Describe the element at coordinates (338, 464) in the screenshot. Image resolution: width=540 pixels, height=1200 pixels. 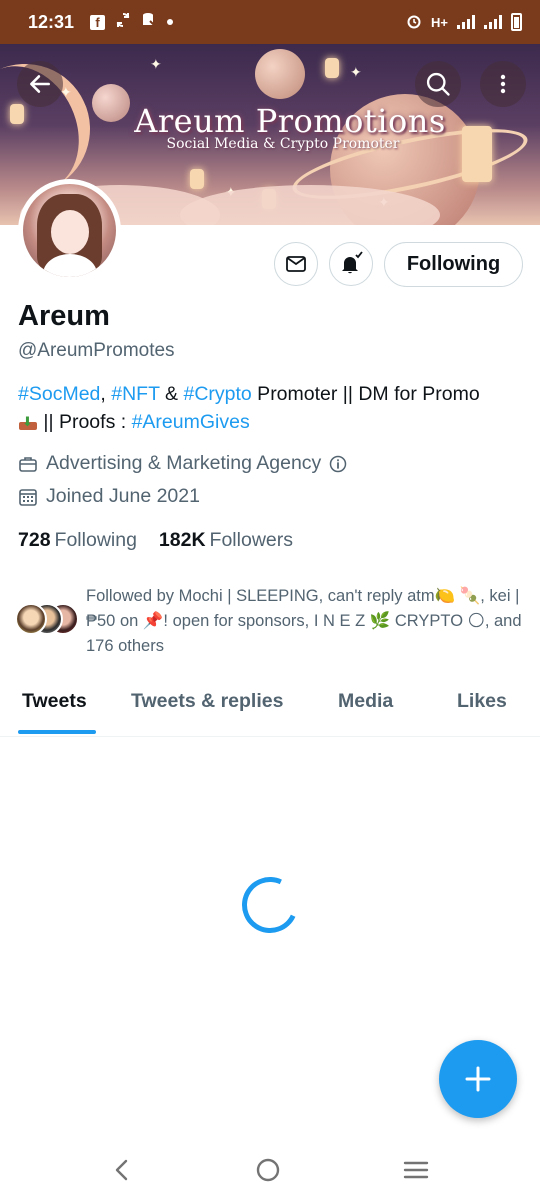
I see `info-icon` at that location.